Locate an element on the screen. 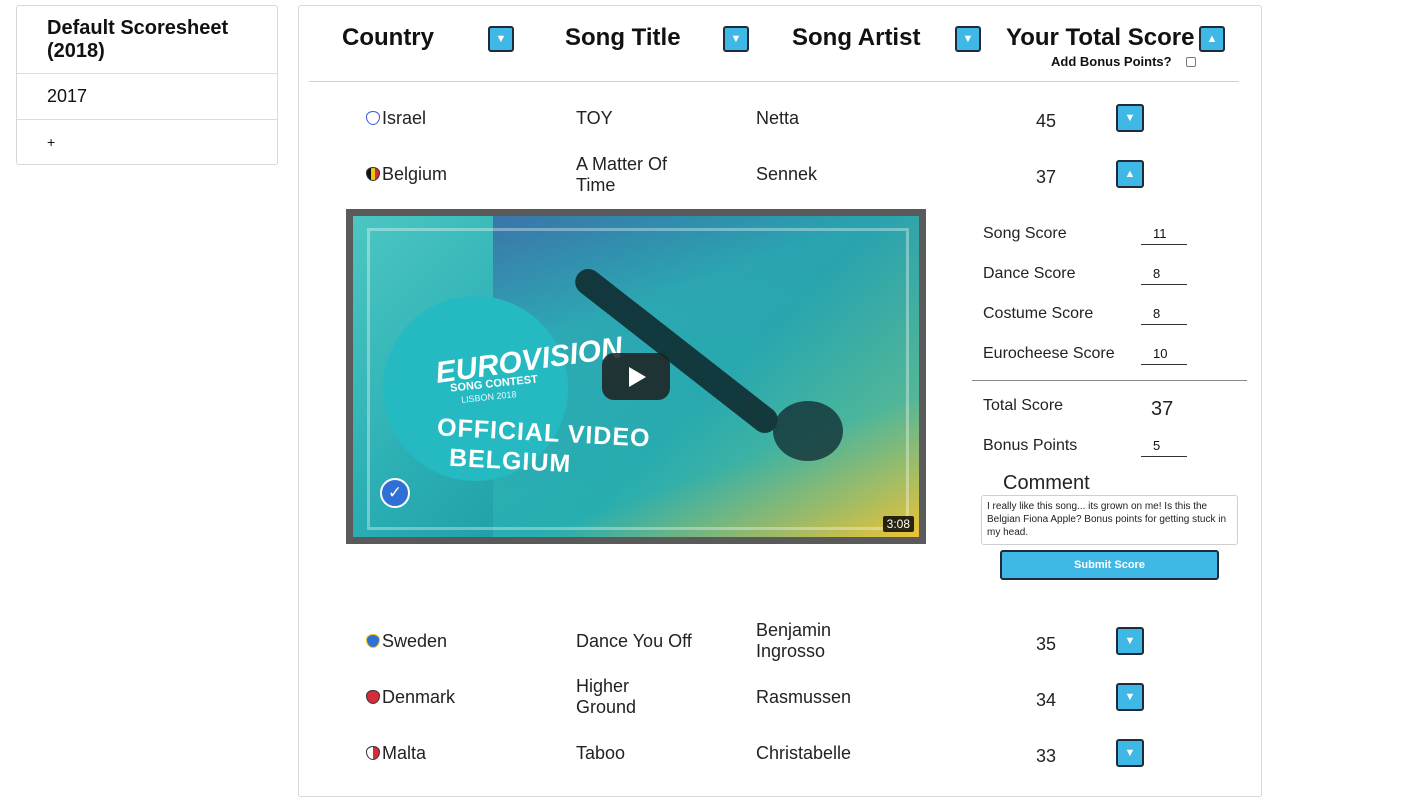  bonus-points-field-label: Bonus Points is located at coordinates (1030, 445).